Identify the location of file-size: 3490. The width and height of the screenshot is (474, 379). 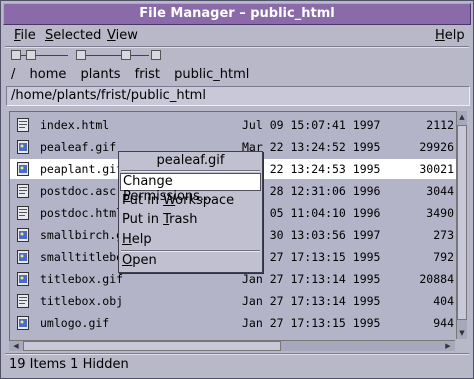
(440, 213).